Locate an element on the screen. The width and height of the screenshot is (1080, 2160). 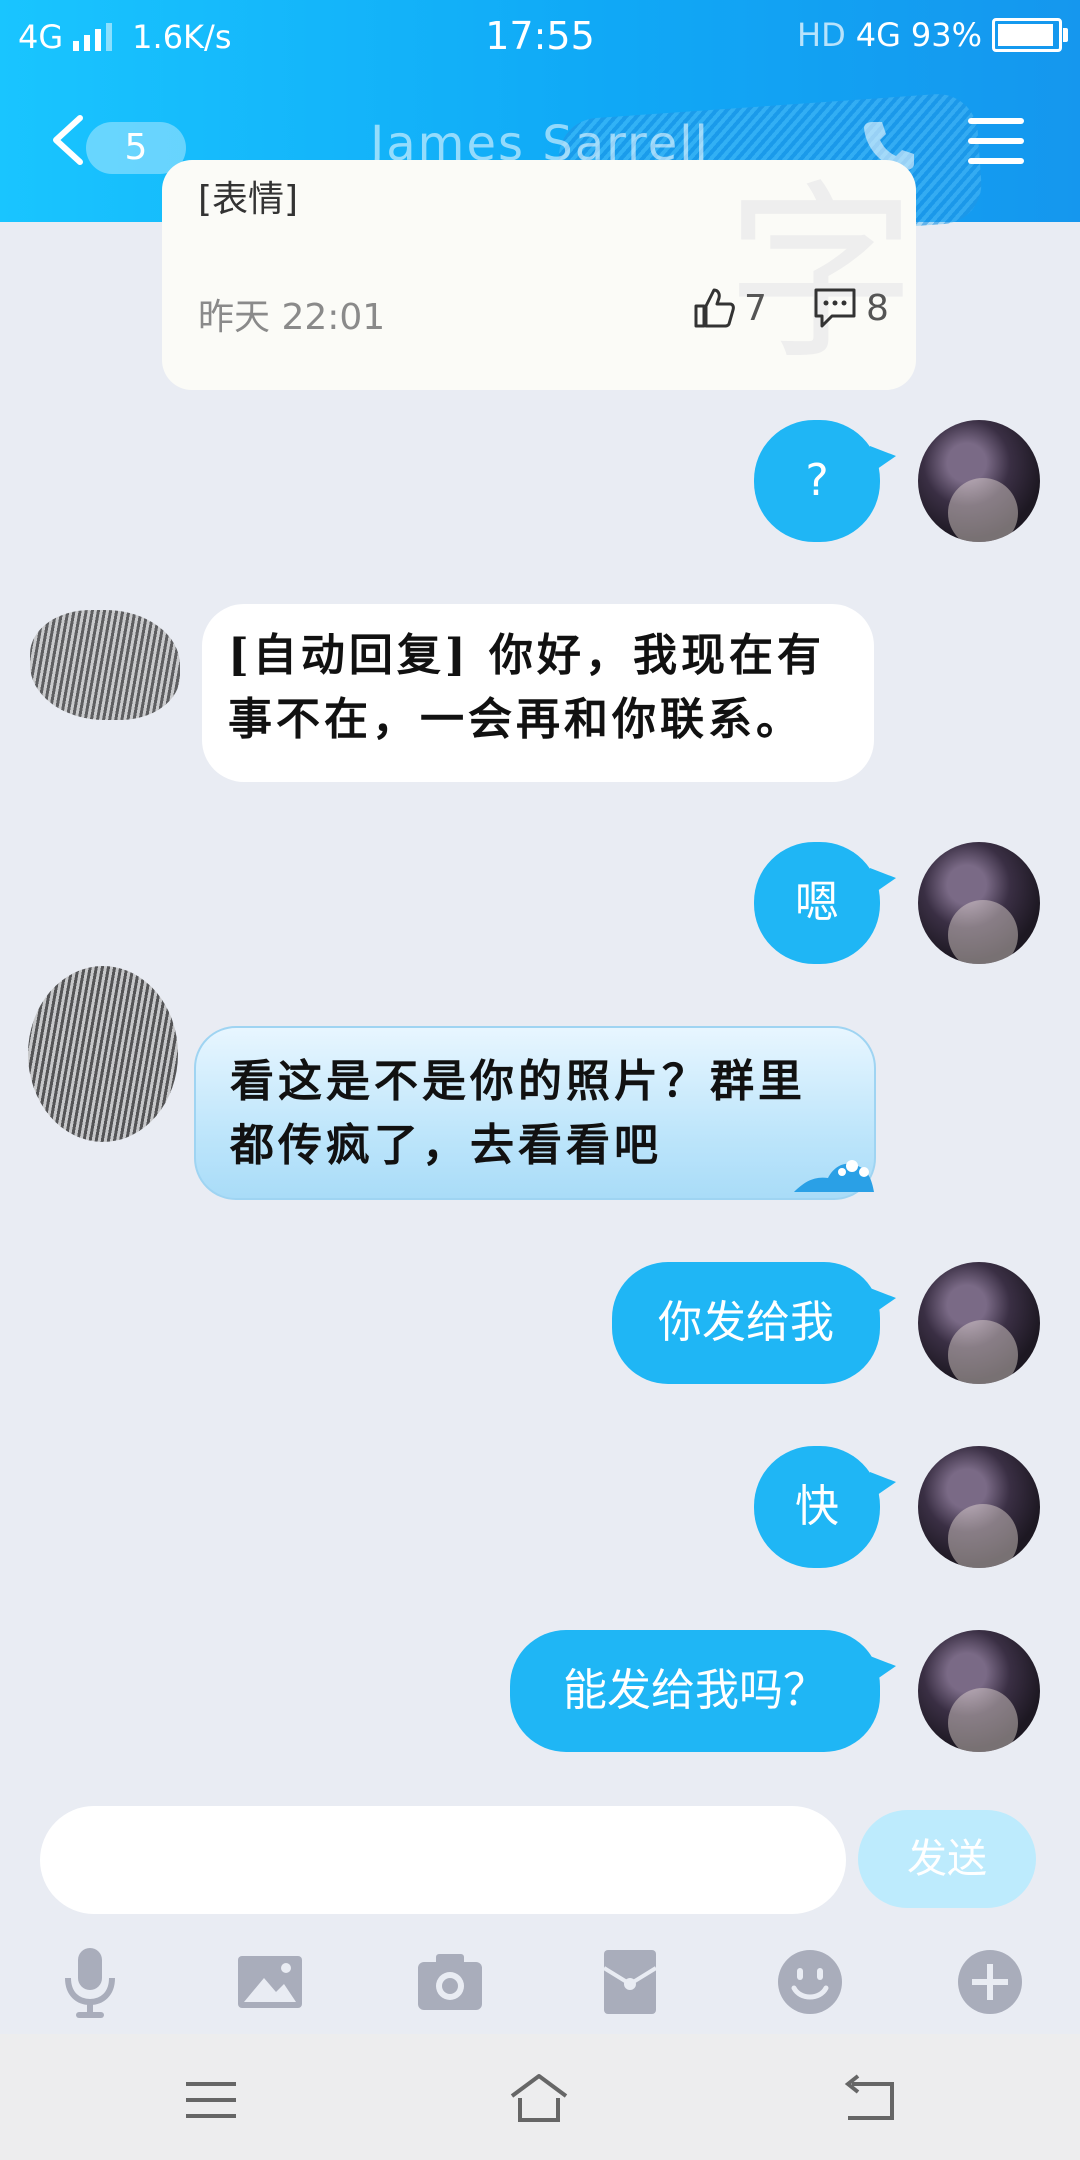
plus-icon is located at coordinates (990, 1982).